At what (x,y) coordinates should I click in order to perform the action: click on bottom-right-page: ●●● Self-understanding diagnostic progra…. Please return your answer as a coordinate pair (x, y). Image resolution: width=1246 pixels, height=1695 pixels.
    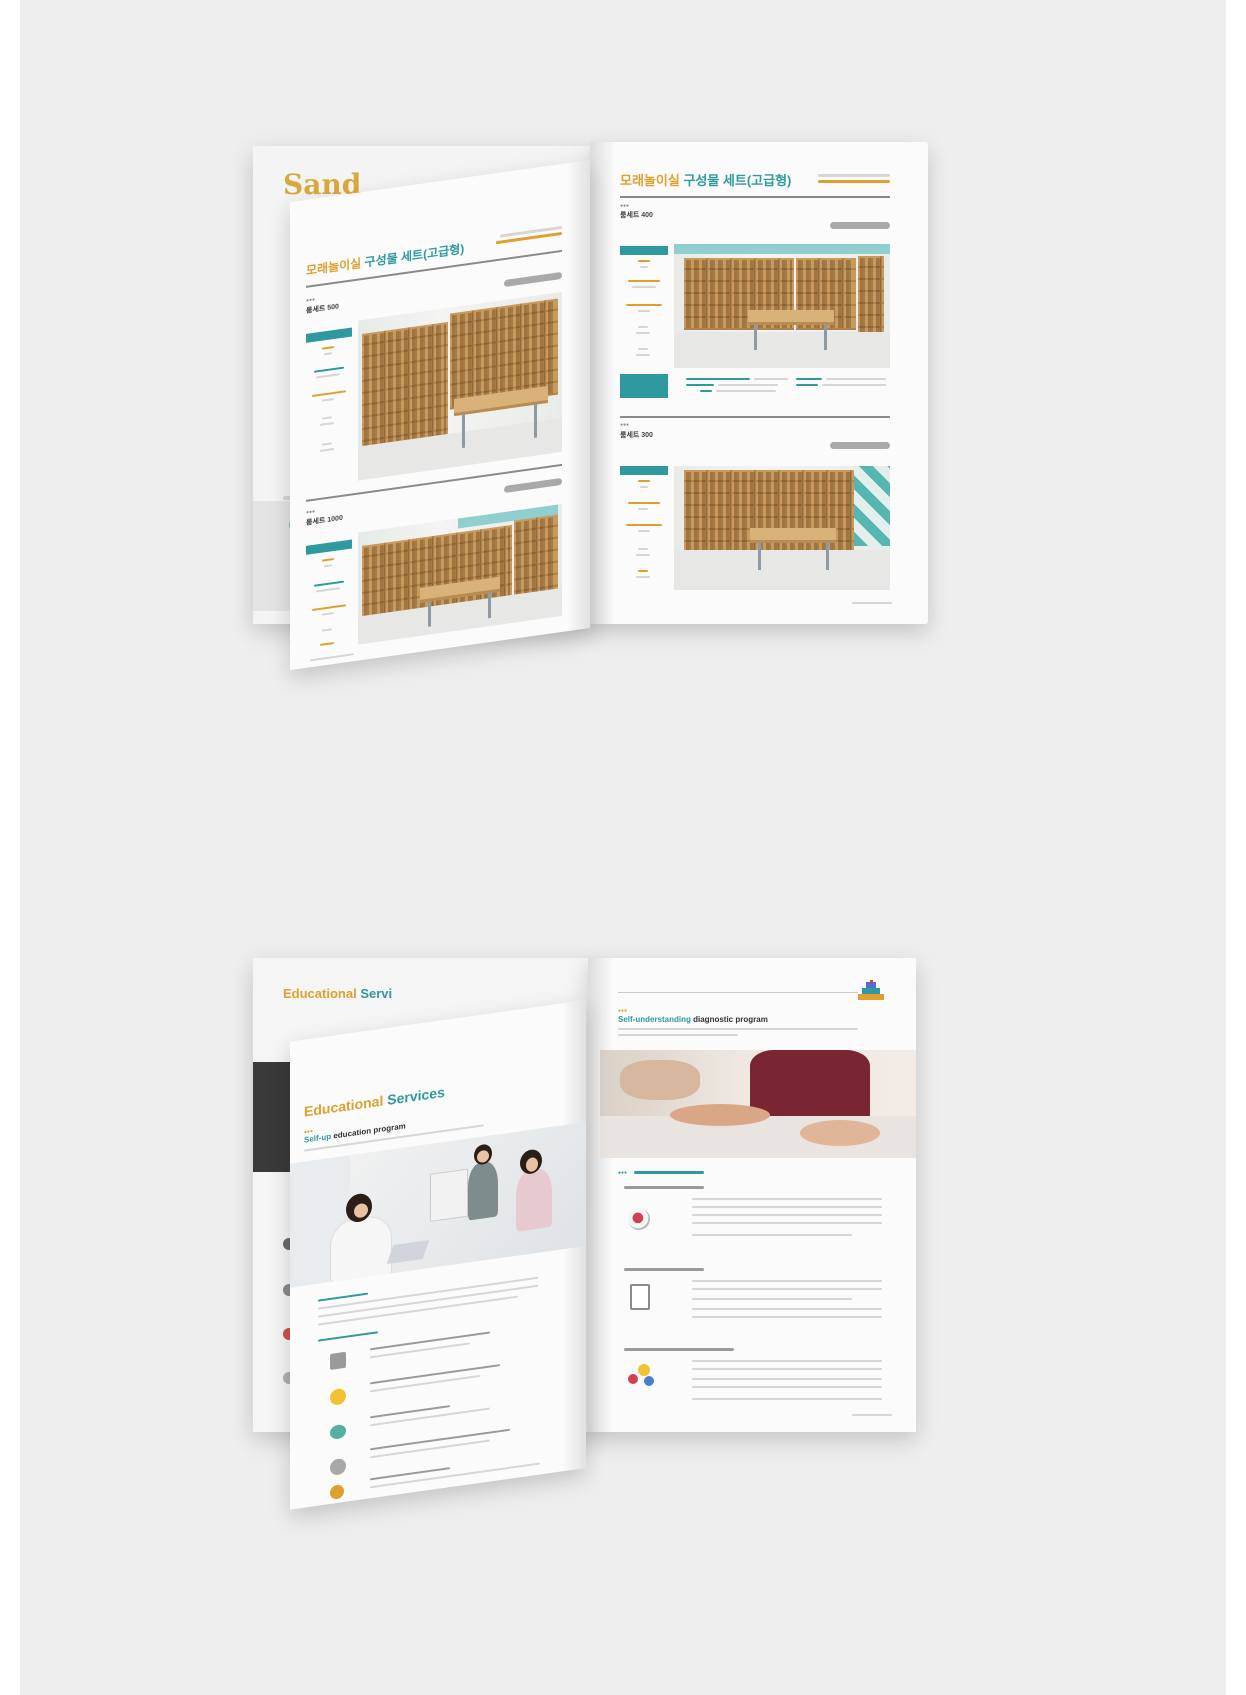
    Looking at the image, I should click on (752, 1195).